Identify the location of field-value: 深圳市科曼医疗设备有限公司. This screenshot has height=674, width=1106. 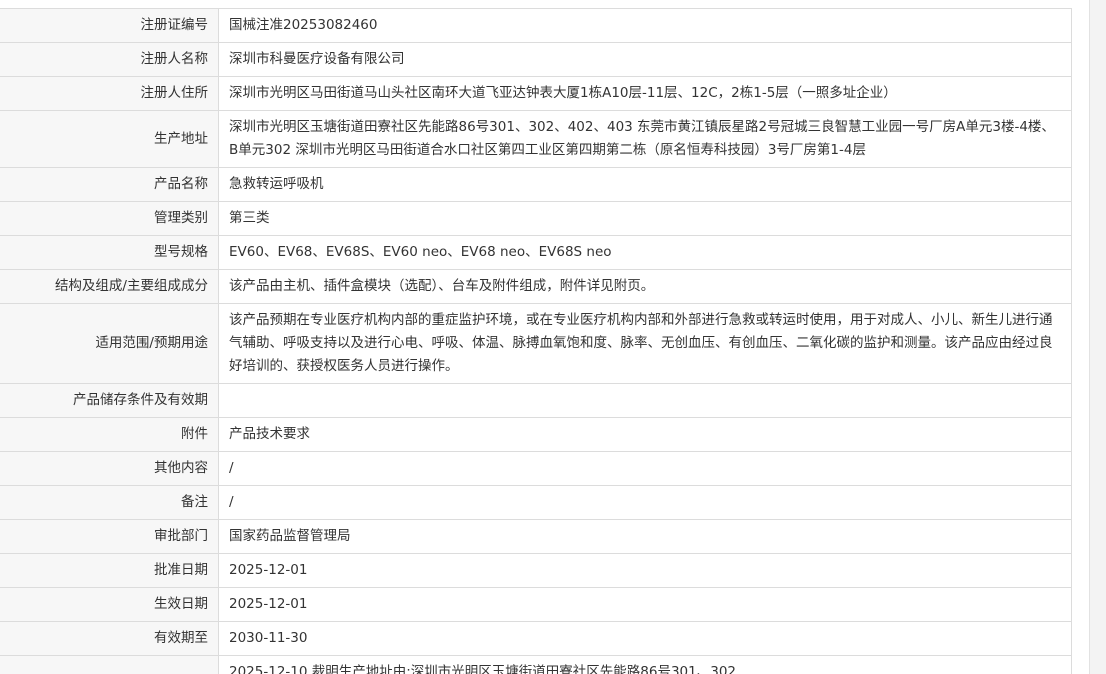
(645, 59).